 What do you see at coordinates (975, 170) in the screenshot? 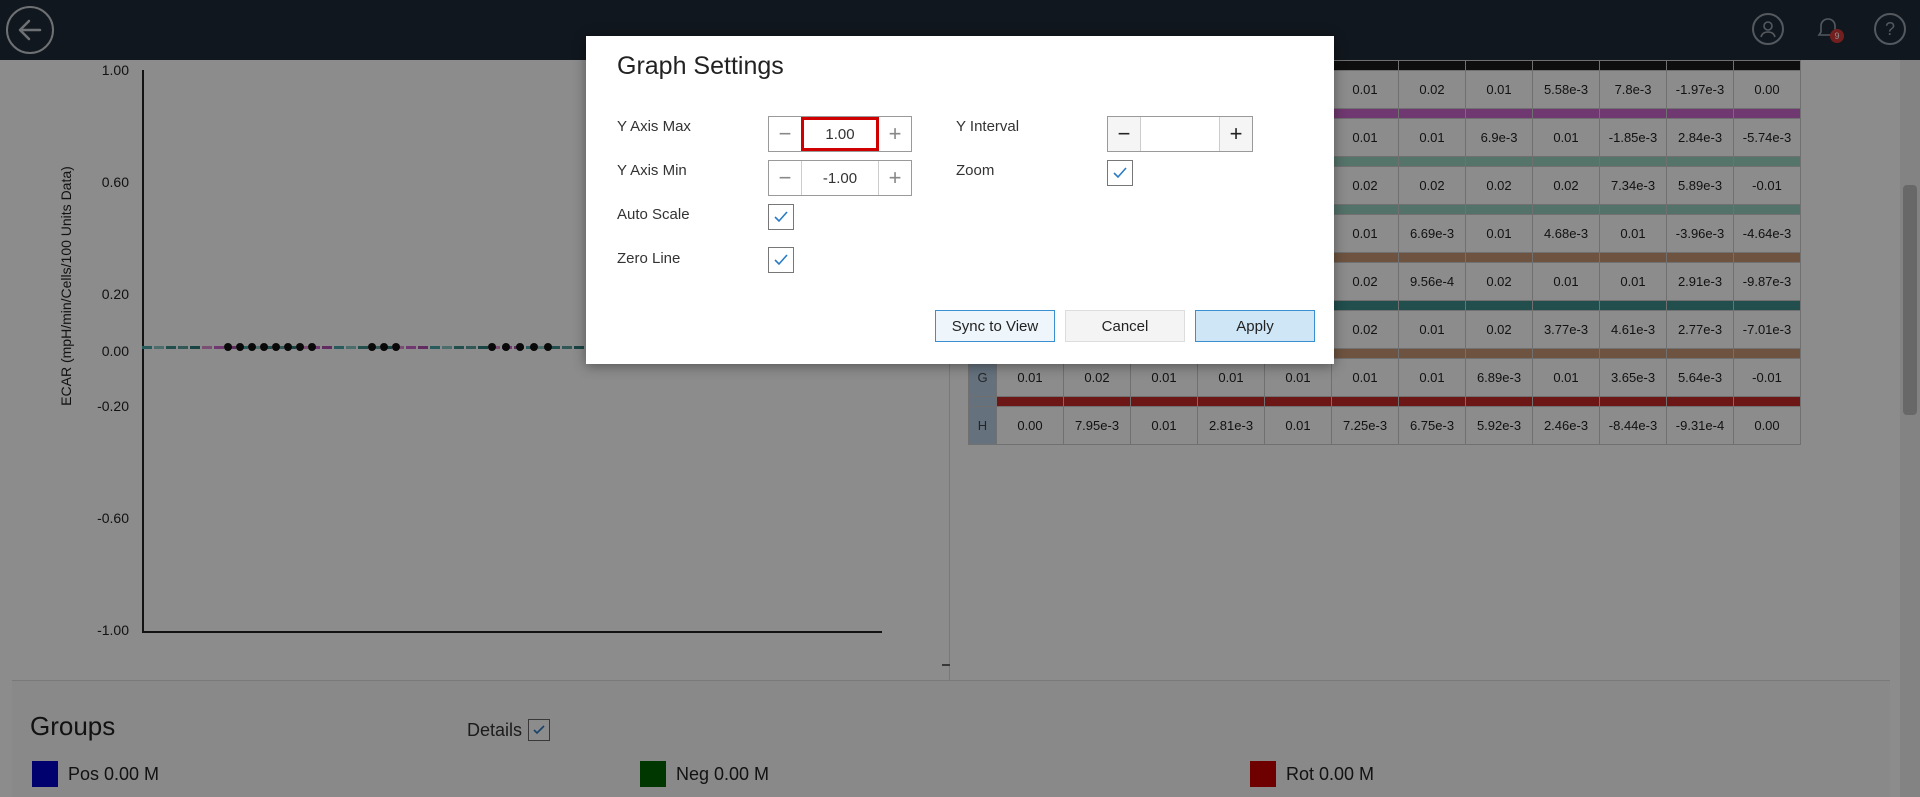
I see `zoom-label: Zoom` at bounding box center [975, 170].